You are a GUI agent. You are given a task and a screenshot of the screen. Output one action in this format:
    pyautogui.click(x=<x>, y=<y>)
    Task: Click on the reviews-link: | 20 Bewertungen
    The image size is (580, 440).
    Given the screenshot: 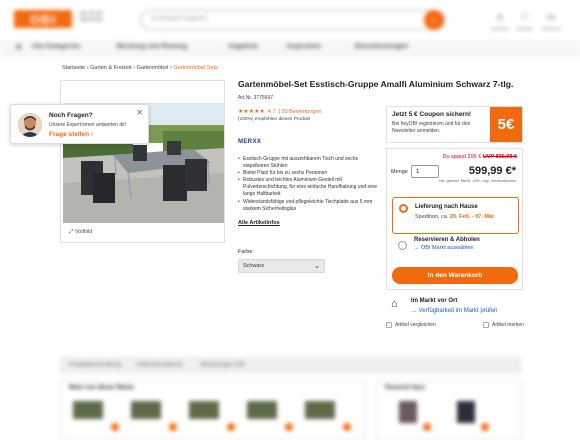 What is the action you would take?
    pyautogui.click(x=300, y=112)
    